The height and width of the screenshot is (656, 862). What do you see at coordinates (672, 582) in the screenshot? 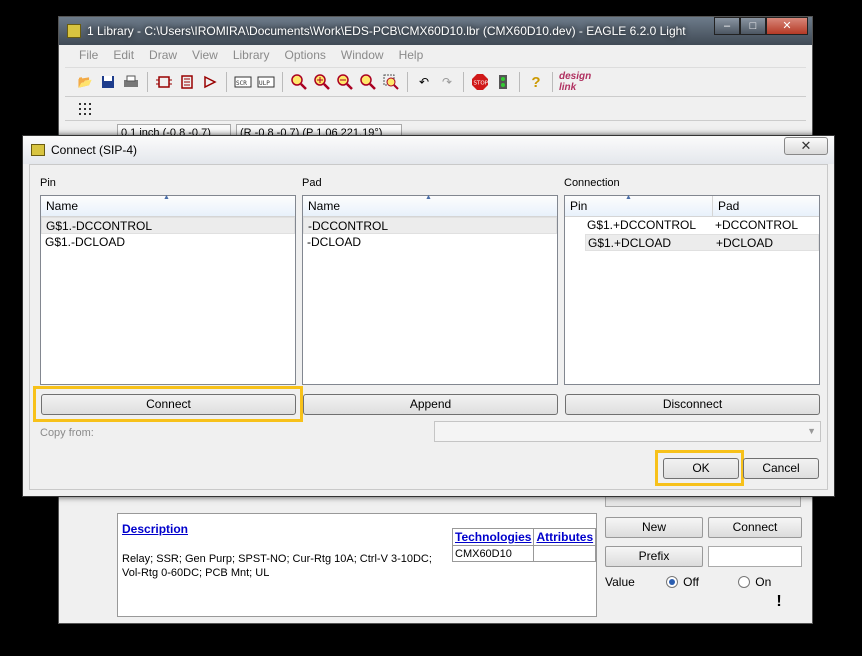
I see `radio-off` at bounding box center [672, 582].